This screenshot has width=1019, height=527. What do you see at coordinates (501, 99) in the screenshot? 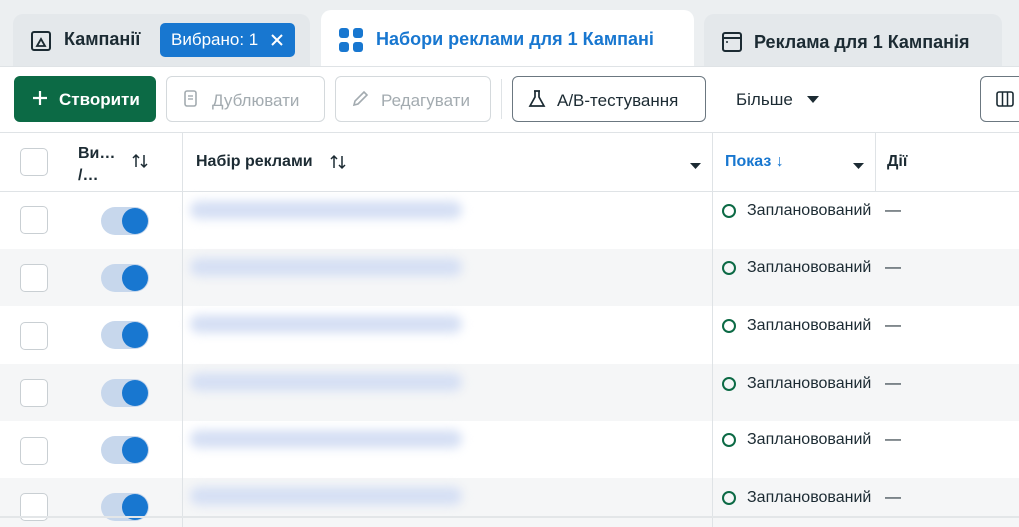
I see `toolbar-divider` at bounding box center [501, 99].